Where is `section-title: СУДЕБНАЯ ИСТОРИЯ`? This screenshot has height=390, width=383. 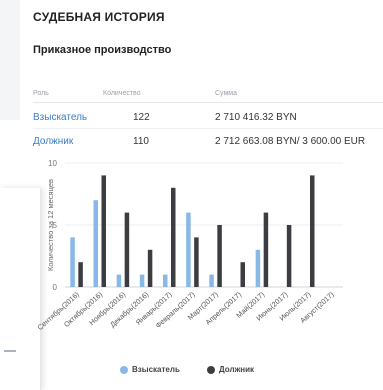 section-title: СУДЕБНАЯ ИСТОРИЯ is located at coordinates (99, 17).